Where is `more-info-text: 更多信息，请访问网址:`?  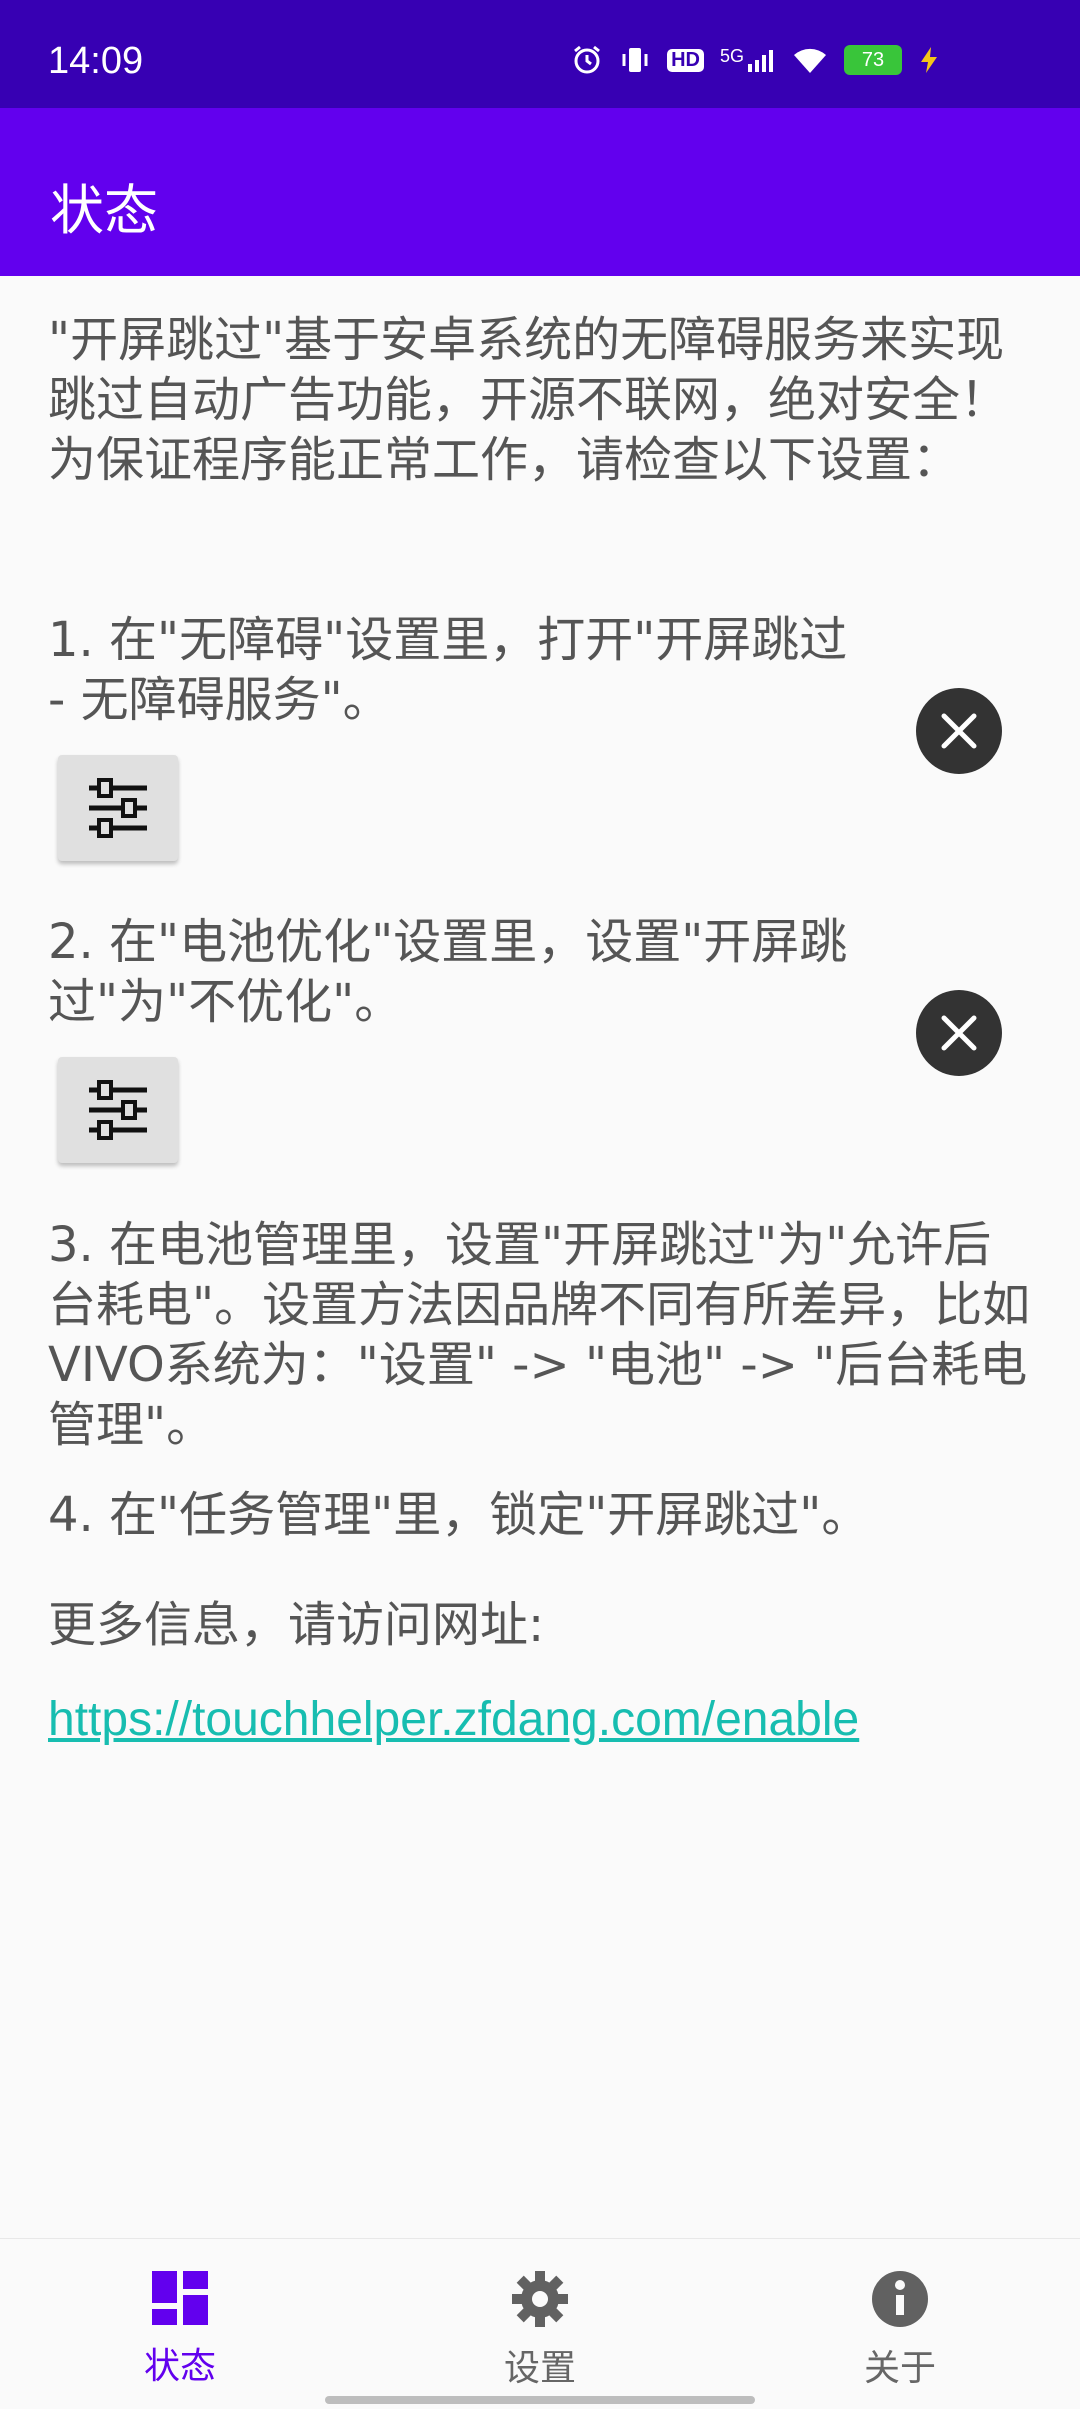 more-info-text: 更多信息，请访问网址: is located at coordinates (296, 1625).